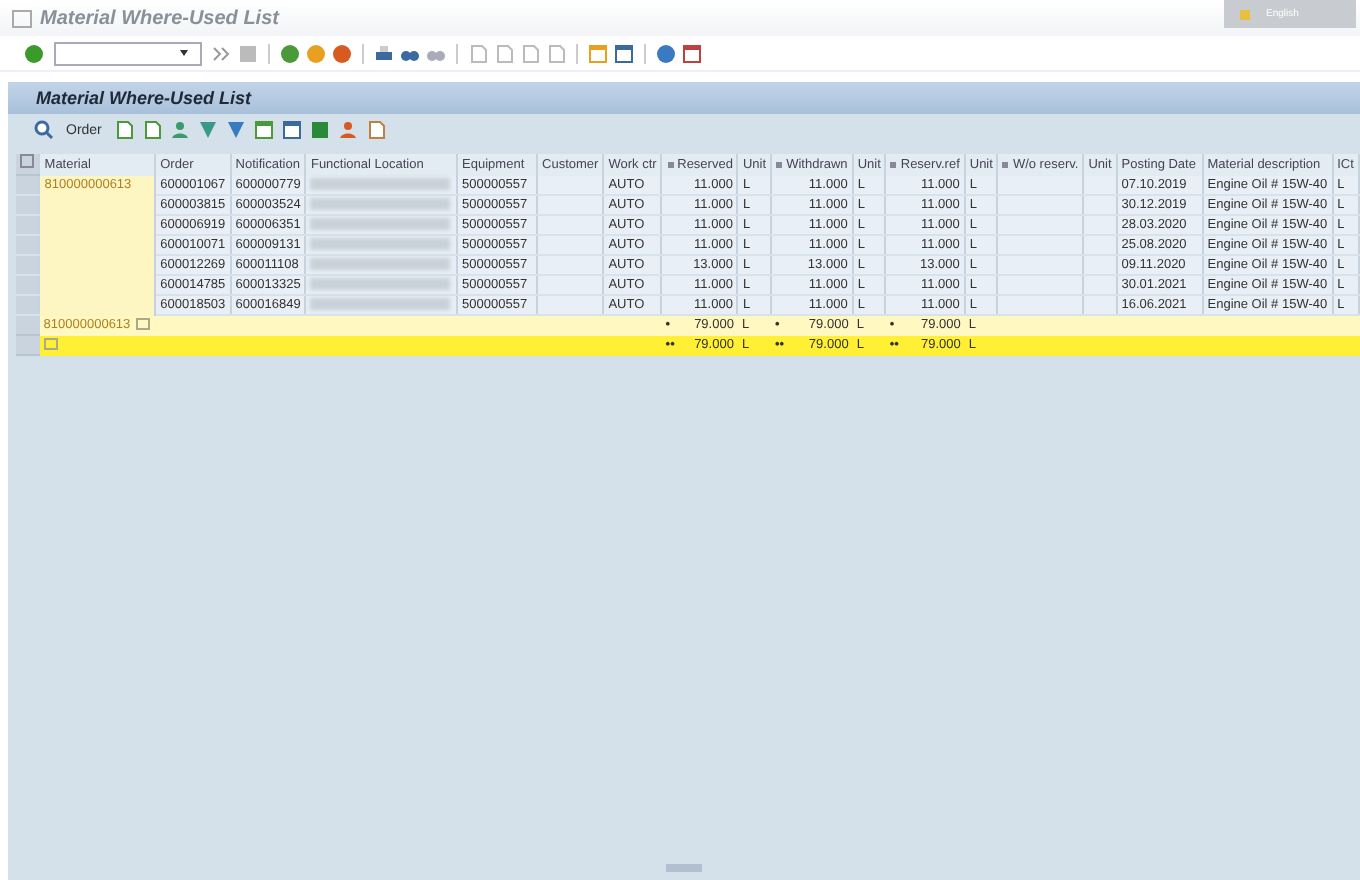  Describe the element at coordinates (44, 130) in the screenshot. I see `details-icon` at that location.